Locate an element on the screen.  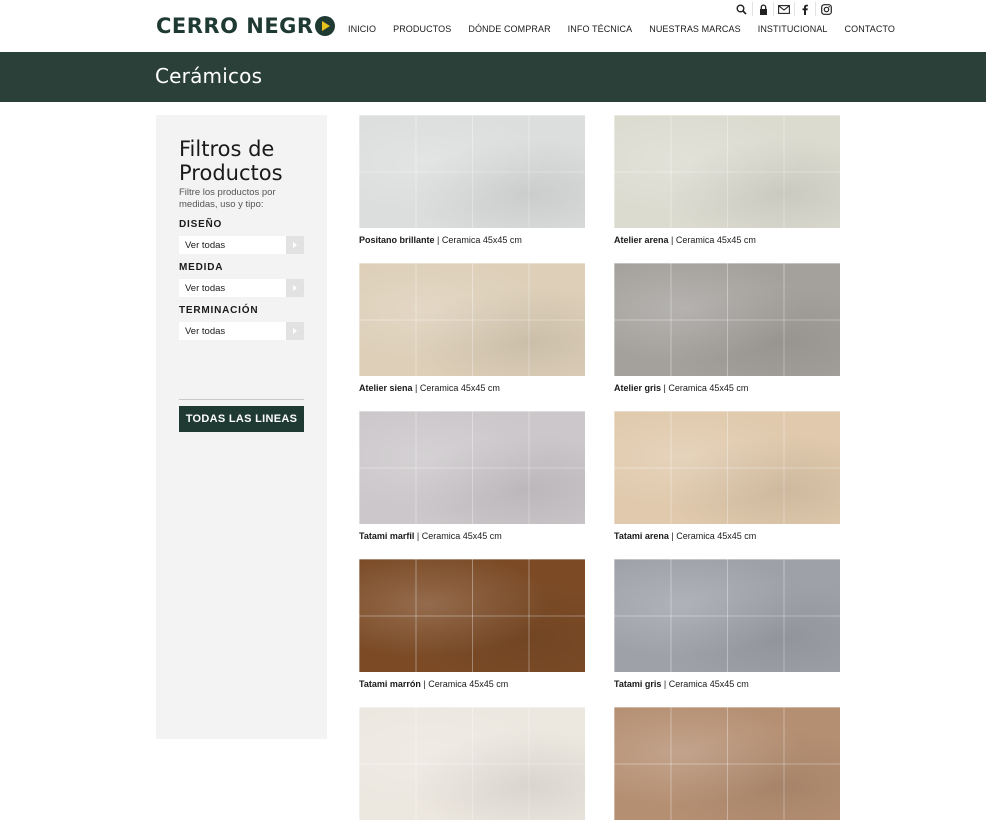
product-card: Atelier siena | Ceramica 45x45 cm is located at coordinates (472, 328).